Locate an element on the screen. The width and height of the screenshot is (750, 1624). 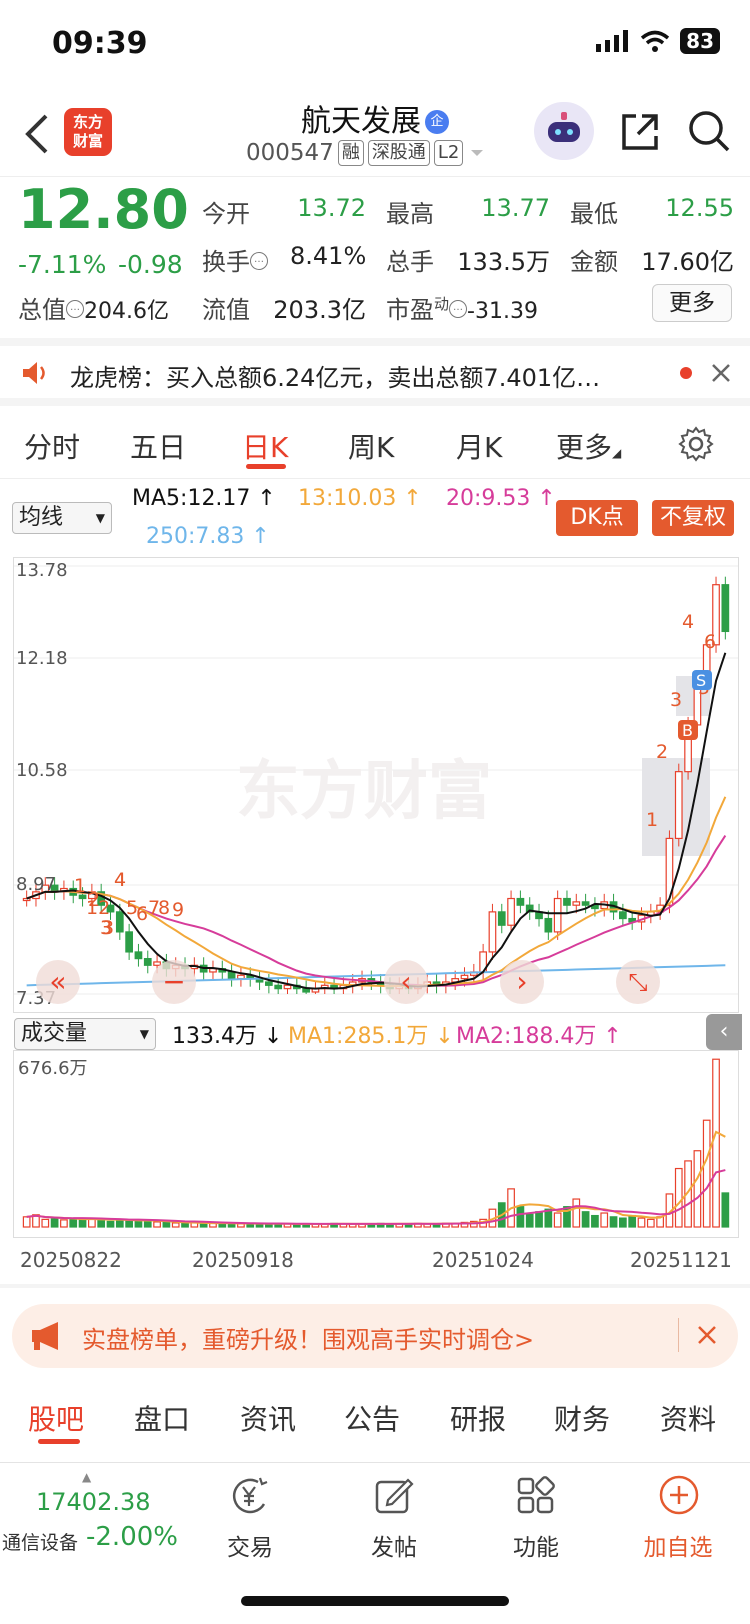
indicator-dropdown: 均线 ▼ is located at coordinates (62, 518).